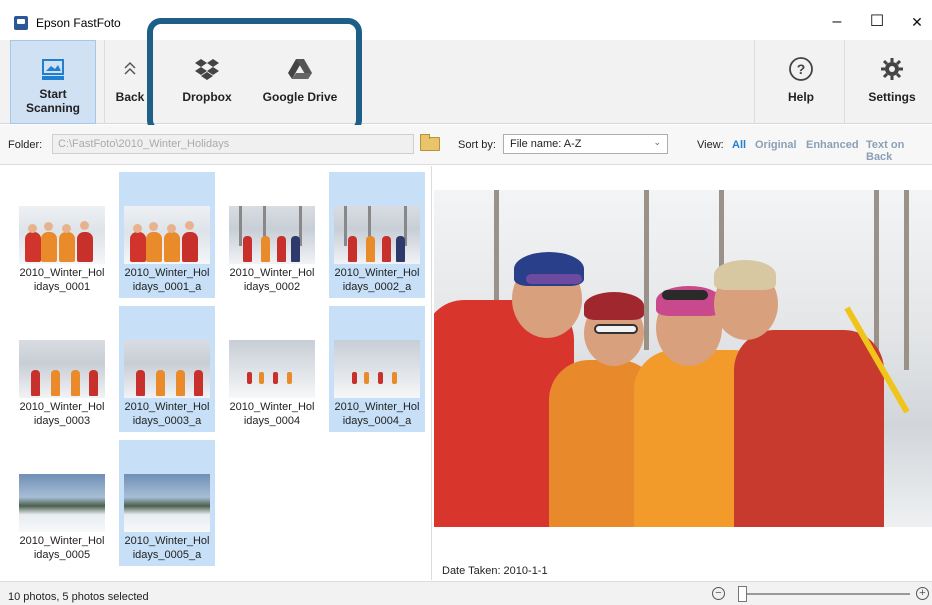 This screenshot has height=605, width=932. What do you see at coordinates (495, 571) in the screenshot?
I see `date-taken-label: Date Taken: 2010-1-1` at bounding box center [495, 571].